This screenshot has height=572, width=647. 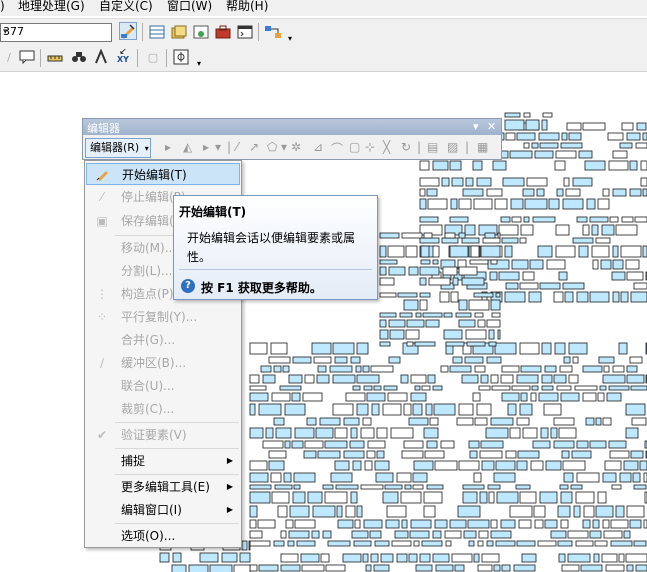 What do you see at coordinates (218, 147) in the screenshot?
I see `chevron-down-icon: ▾` at bounding box center [218, 147].